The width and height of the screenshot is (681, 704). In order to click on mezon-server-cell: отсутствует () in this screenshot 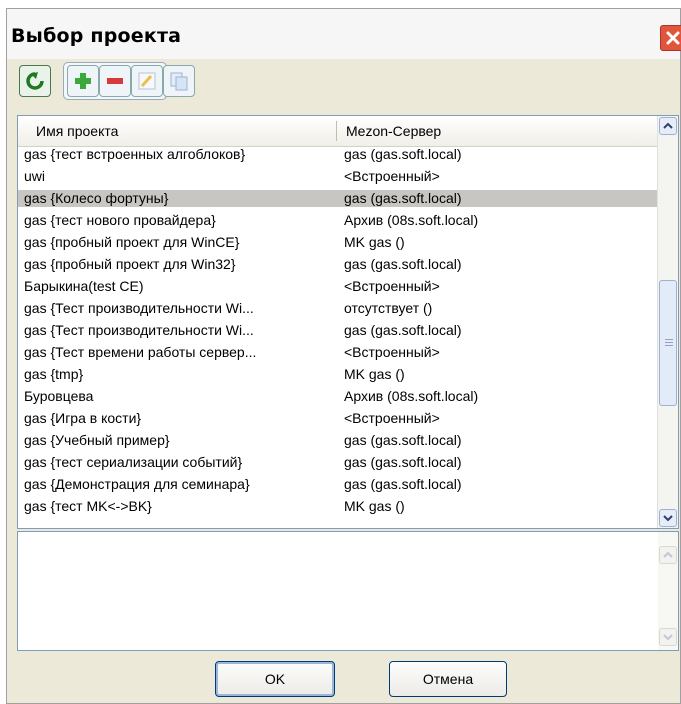, I will do `click(388, 308)`.